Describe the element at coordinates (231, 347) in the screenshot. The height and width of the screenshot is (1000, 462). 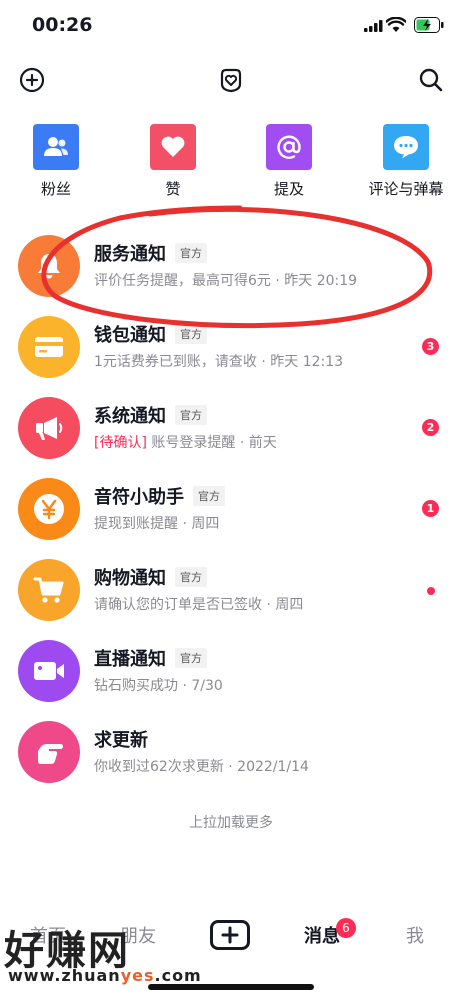
I see `list-item-wallet: 钱包通知 官方 1元话费券已到账，请查收 · 昨天 12:13 3` at that location.